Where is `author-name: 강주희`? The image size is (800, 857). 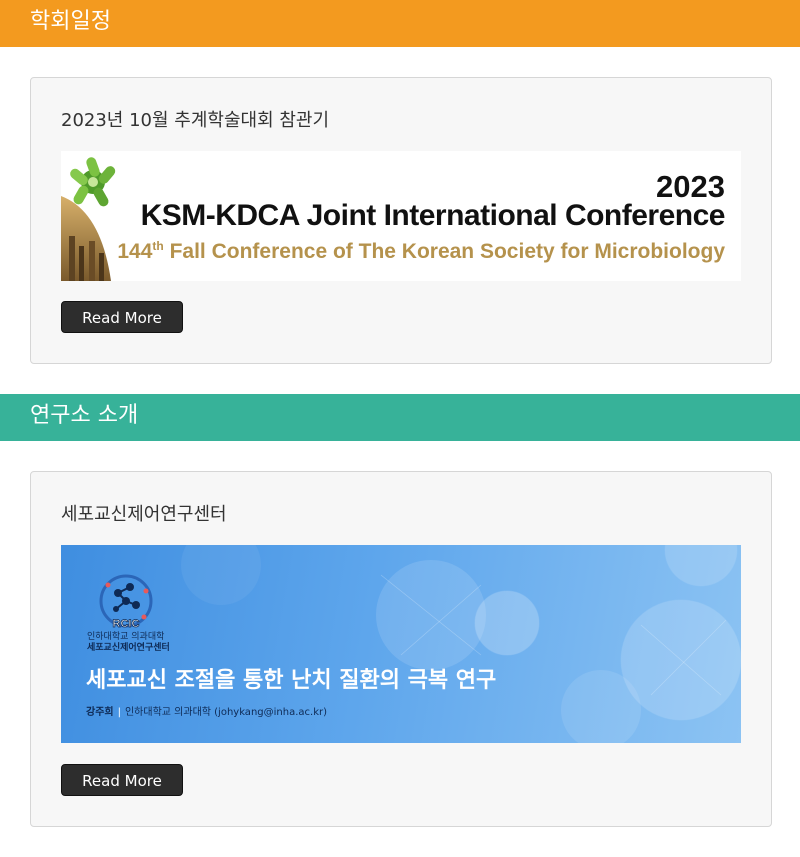
author-name: 강주희 is located at coordinates (100, 712).